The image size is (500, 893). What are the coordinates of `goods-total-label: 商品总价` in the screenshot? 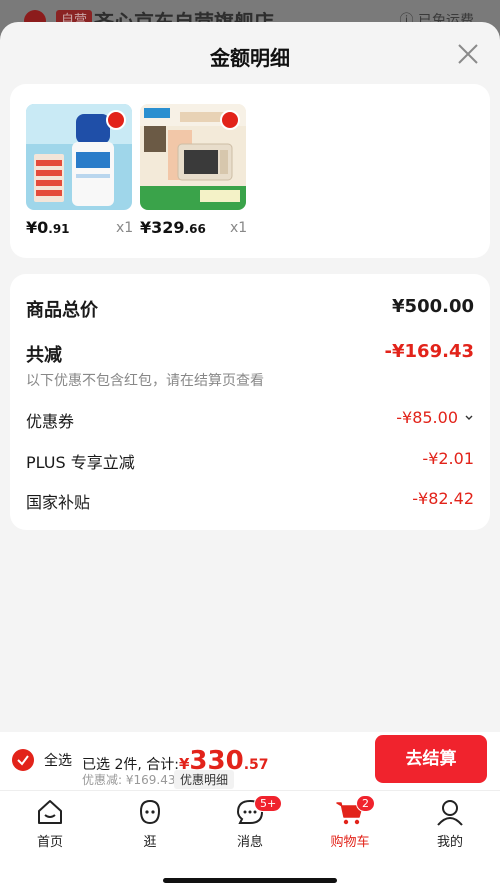 It's located at (62, 310).